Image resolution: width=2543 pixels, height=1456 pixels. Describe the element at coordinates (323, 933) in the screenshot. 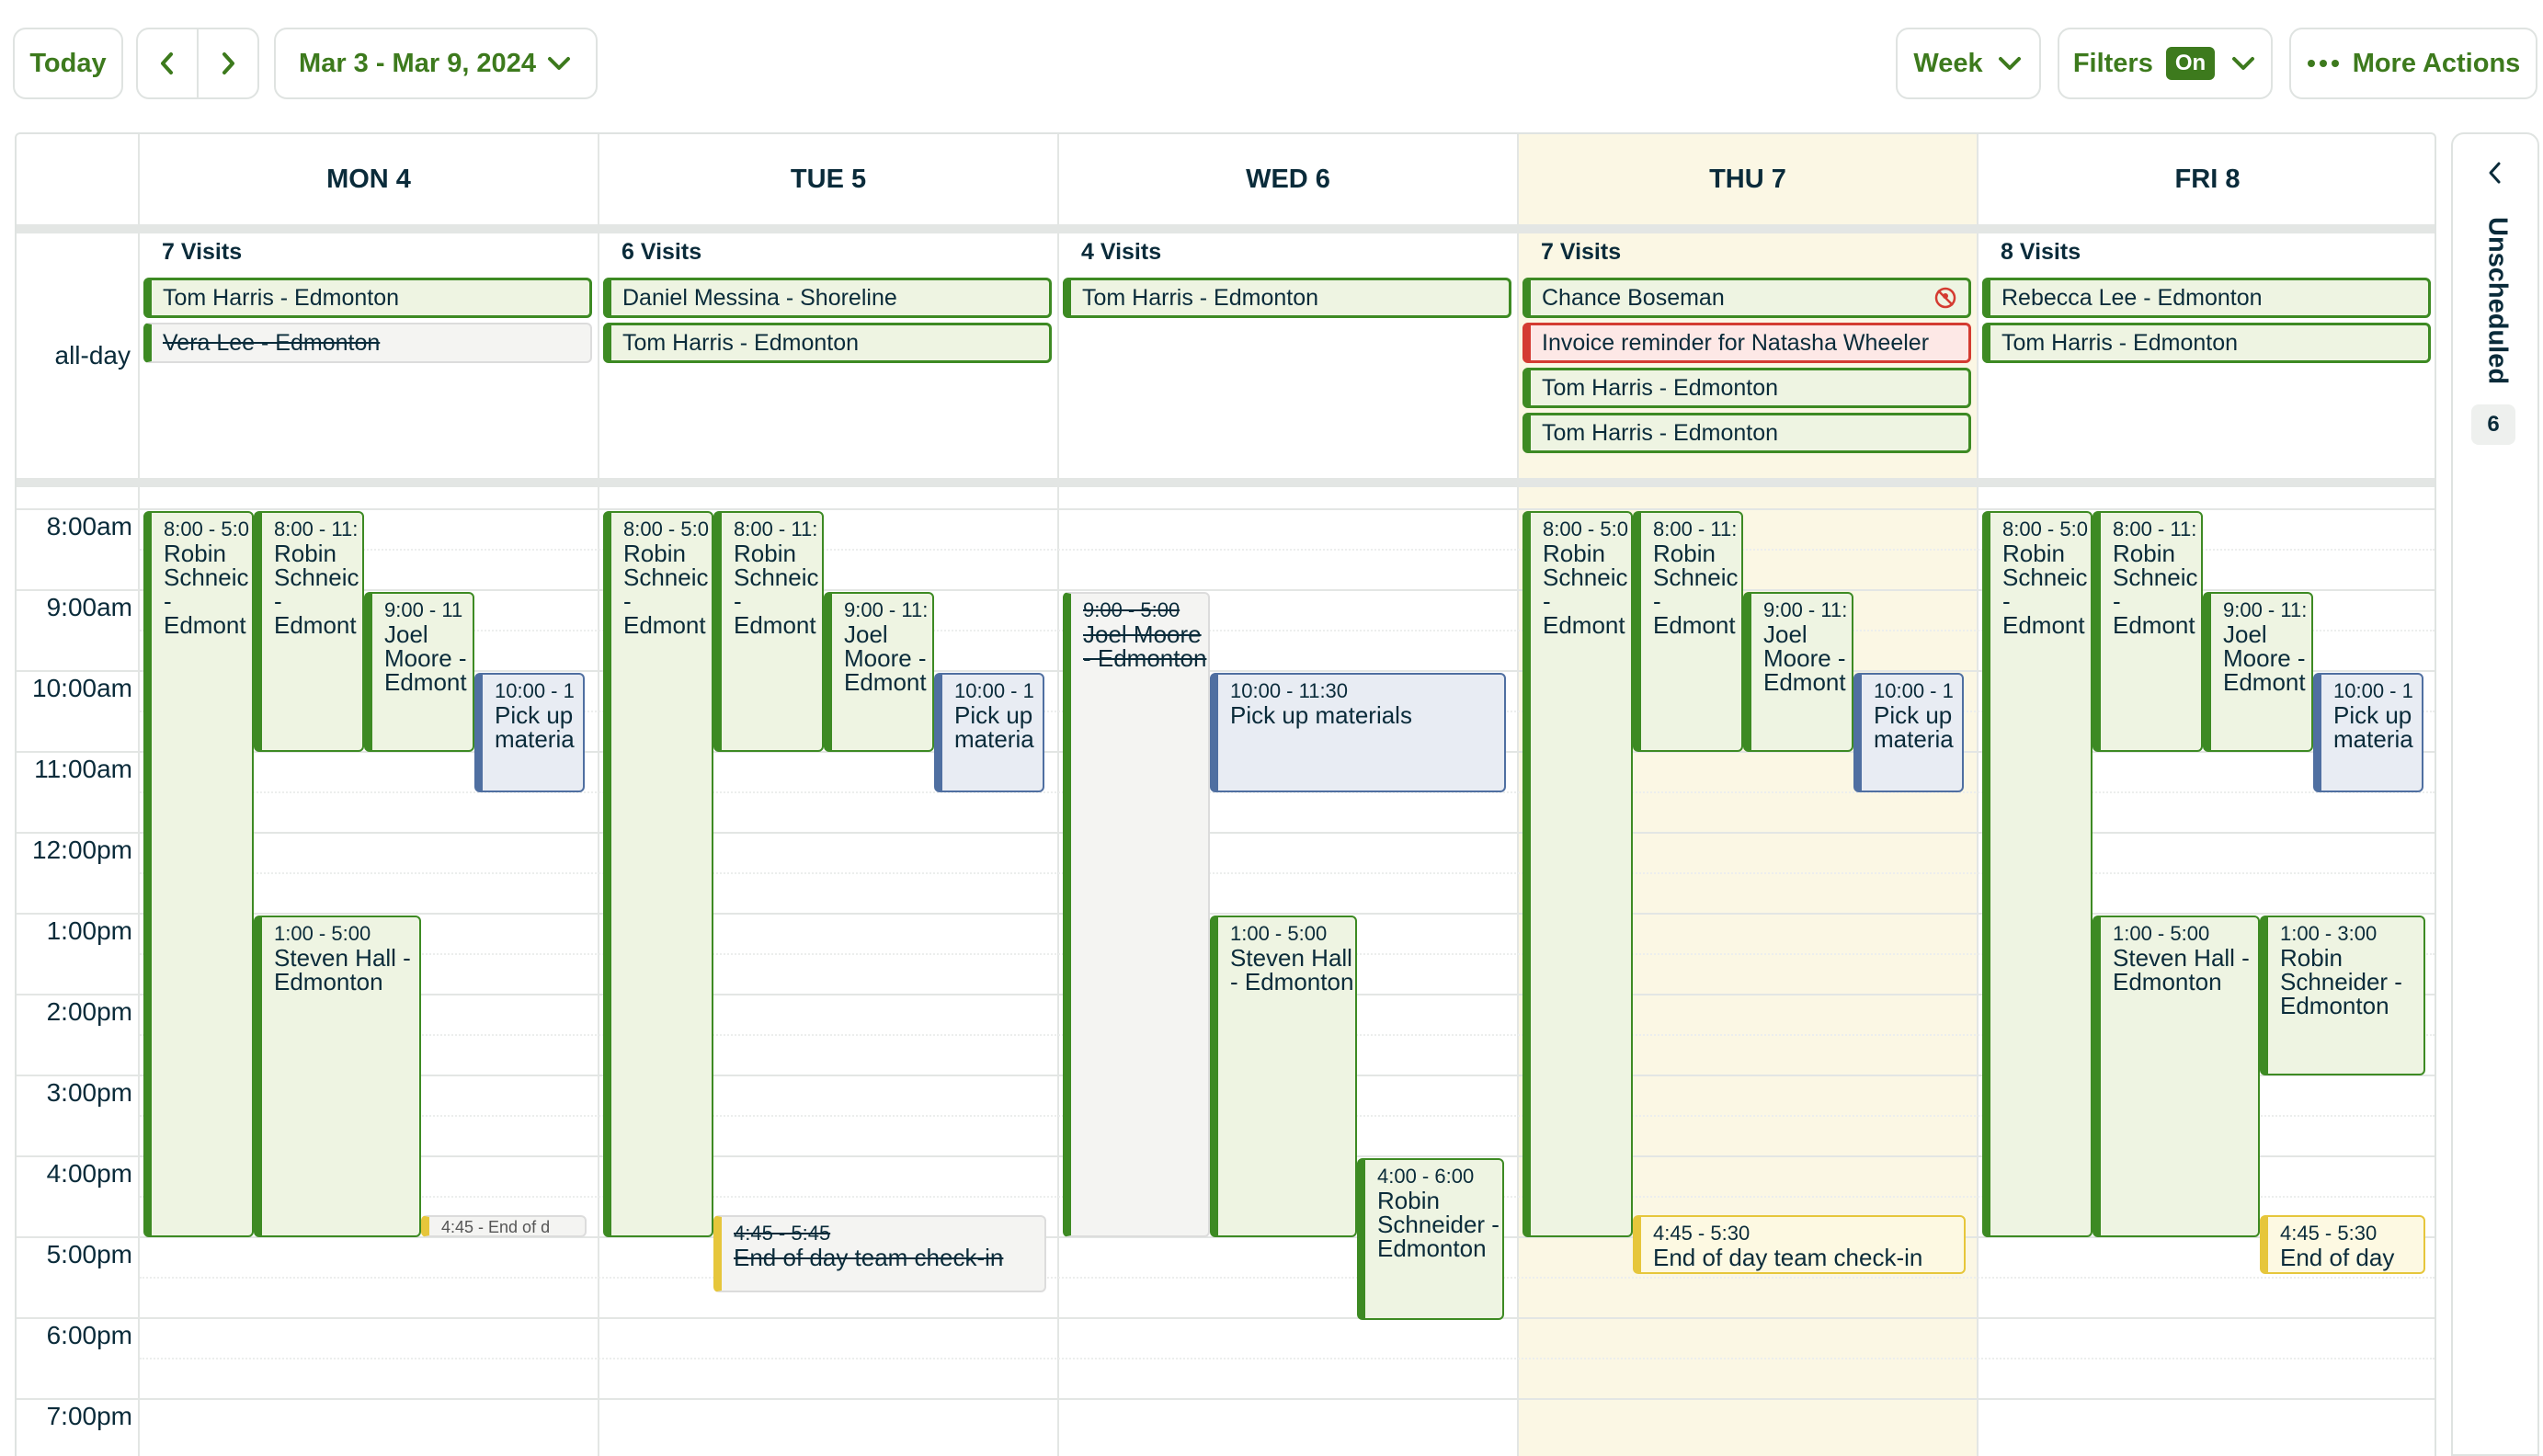

I see `event-time: 1:00 - 5:00` at that location.